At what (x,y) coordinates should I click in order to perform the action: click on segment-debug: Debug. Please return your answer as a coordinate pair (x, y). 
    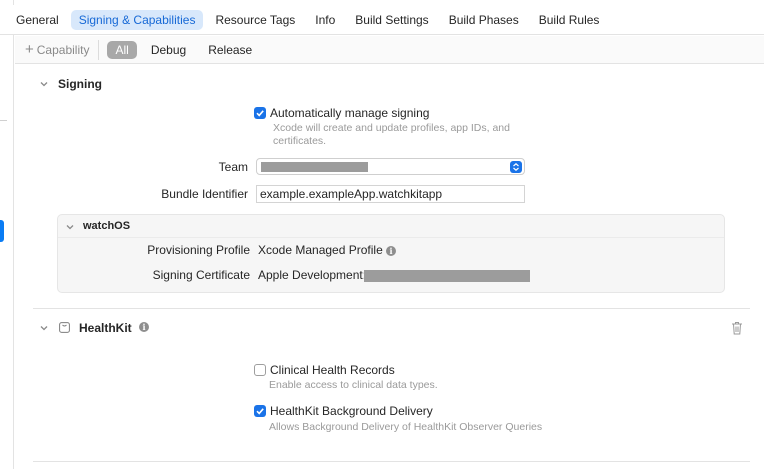
    Looking at the image, I should click on (168, 50).